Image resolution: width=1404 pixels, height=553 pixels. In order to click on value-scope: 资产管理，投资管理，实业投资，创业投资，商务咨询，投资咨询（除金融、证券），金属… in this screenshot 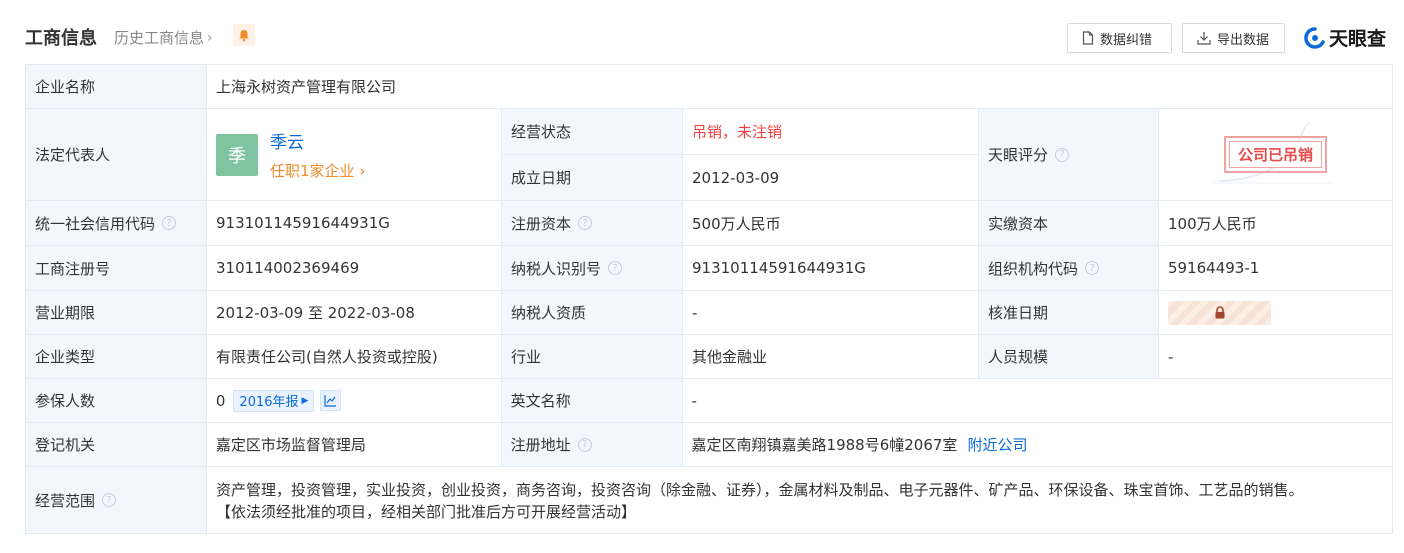, I will do `click(800, 500)`.